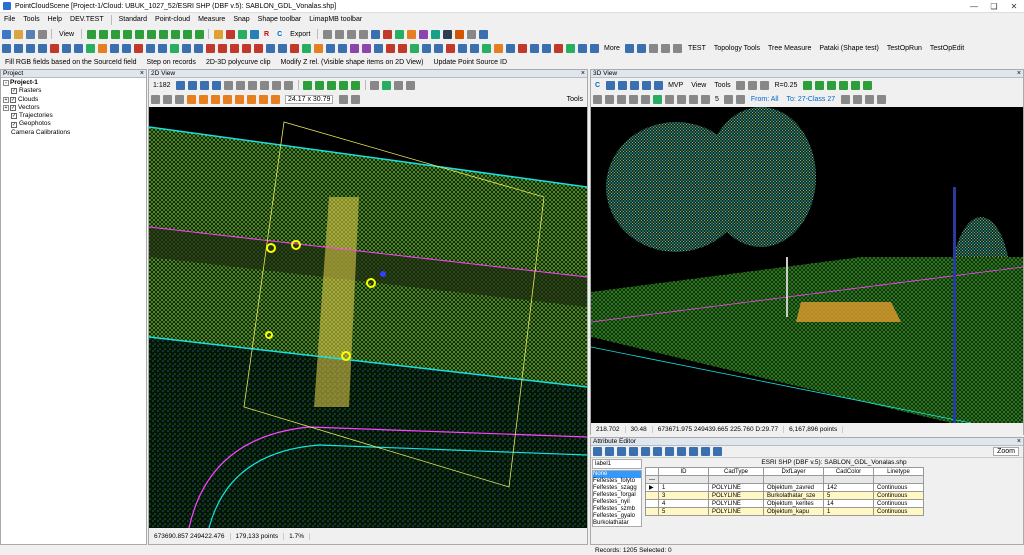 The image size is (1024, 555). Describe the element at coordinates (617, 464) in the screenshot. I see `label-combo: label1` at that location.